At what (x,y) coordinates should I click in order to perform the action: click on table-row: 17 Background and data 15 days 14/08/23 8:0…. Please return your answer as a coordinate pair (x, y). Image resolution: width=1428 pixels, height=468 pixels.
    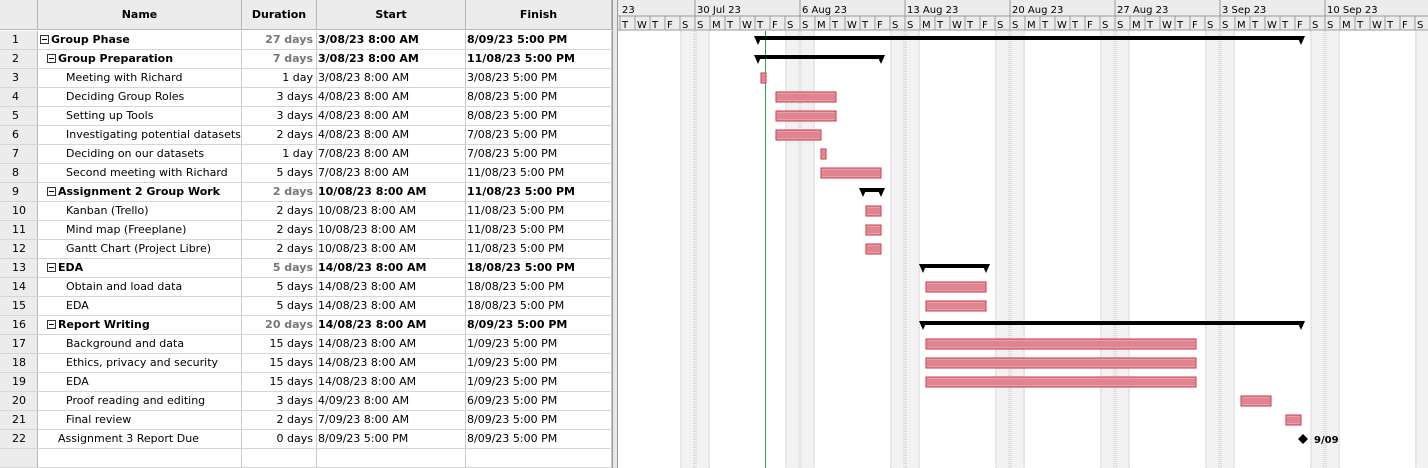
    Looking at the image, I should click on (306, 344).